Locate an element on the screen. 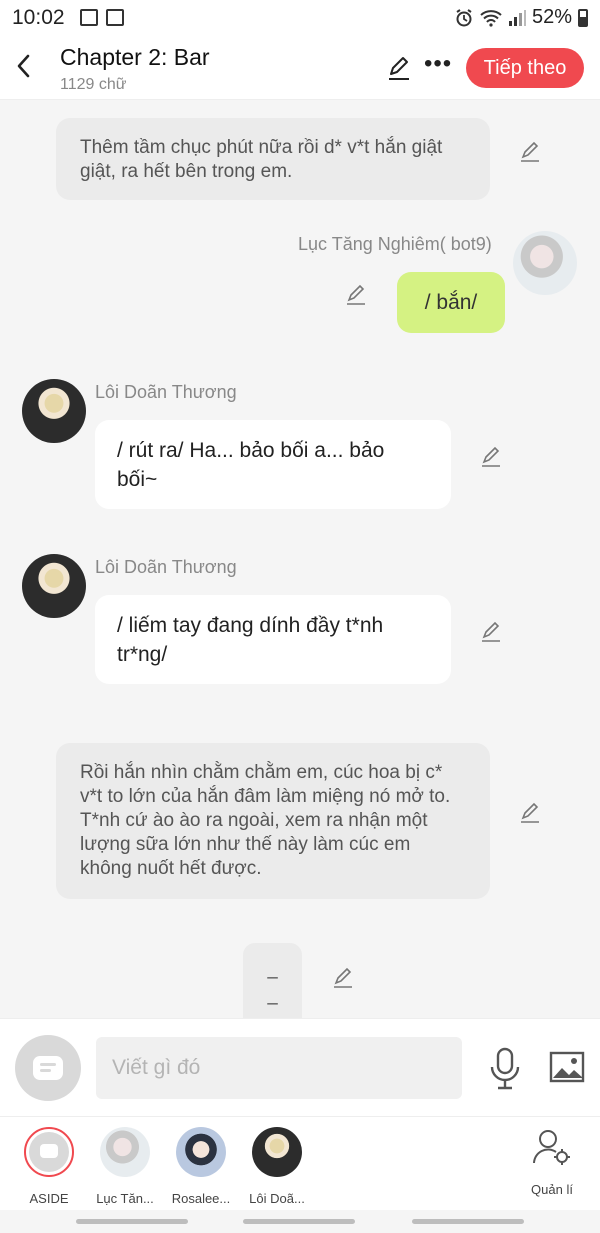 The image size is (600, 1233). alarm-icon is located at coordinates (464, 17).